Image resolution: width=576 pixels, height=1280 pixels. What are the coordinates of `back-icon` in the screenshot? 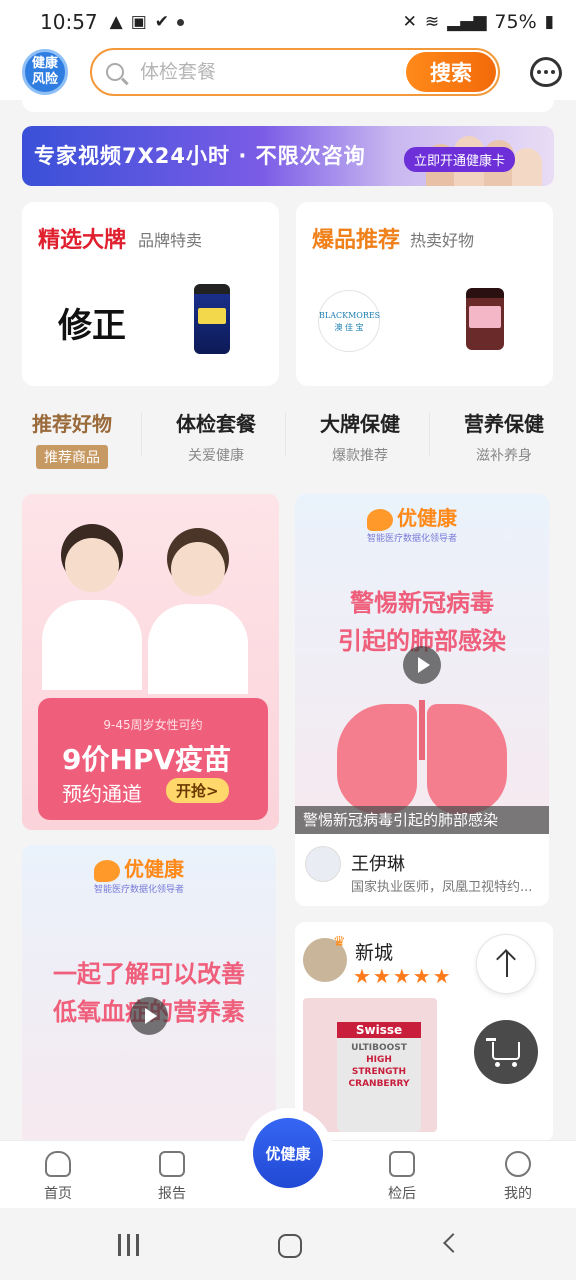 It's located at (453, 1243).